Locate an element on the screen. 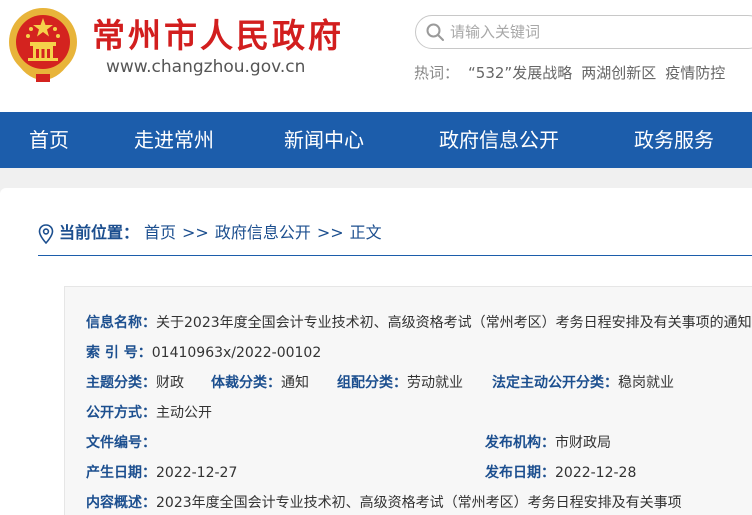 The image size is (752, 515). info-genre: 体裁分类：通知 is located at coordinates (260, 383).